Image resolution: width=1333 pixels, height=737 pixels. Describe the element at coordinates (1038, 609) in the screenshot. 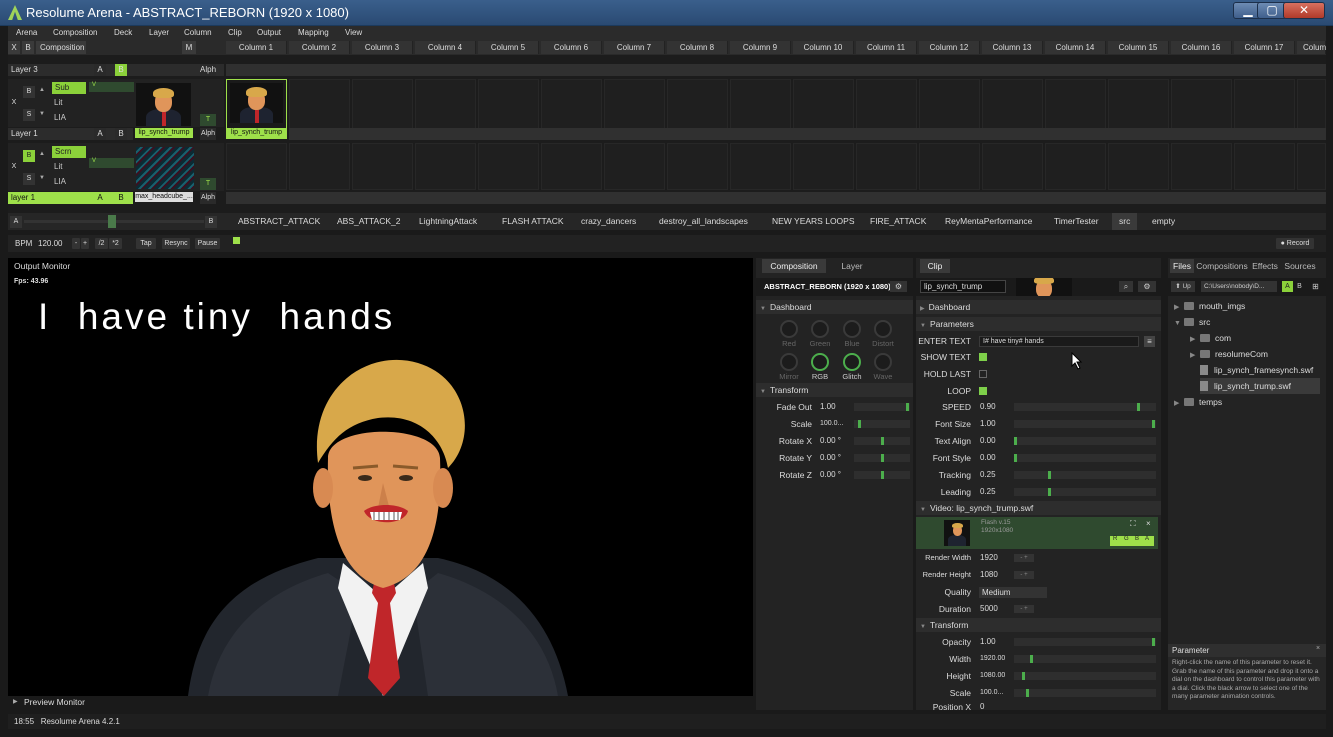

I see `param-row: Duration 5000 - +` at that location.